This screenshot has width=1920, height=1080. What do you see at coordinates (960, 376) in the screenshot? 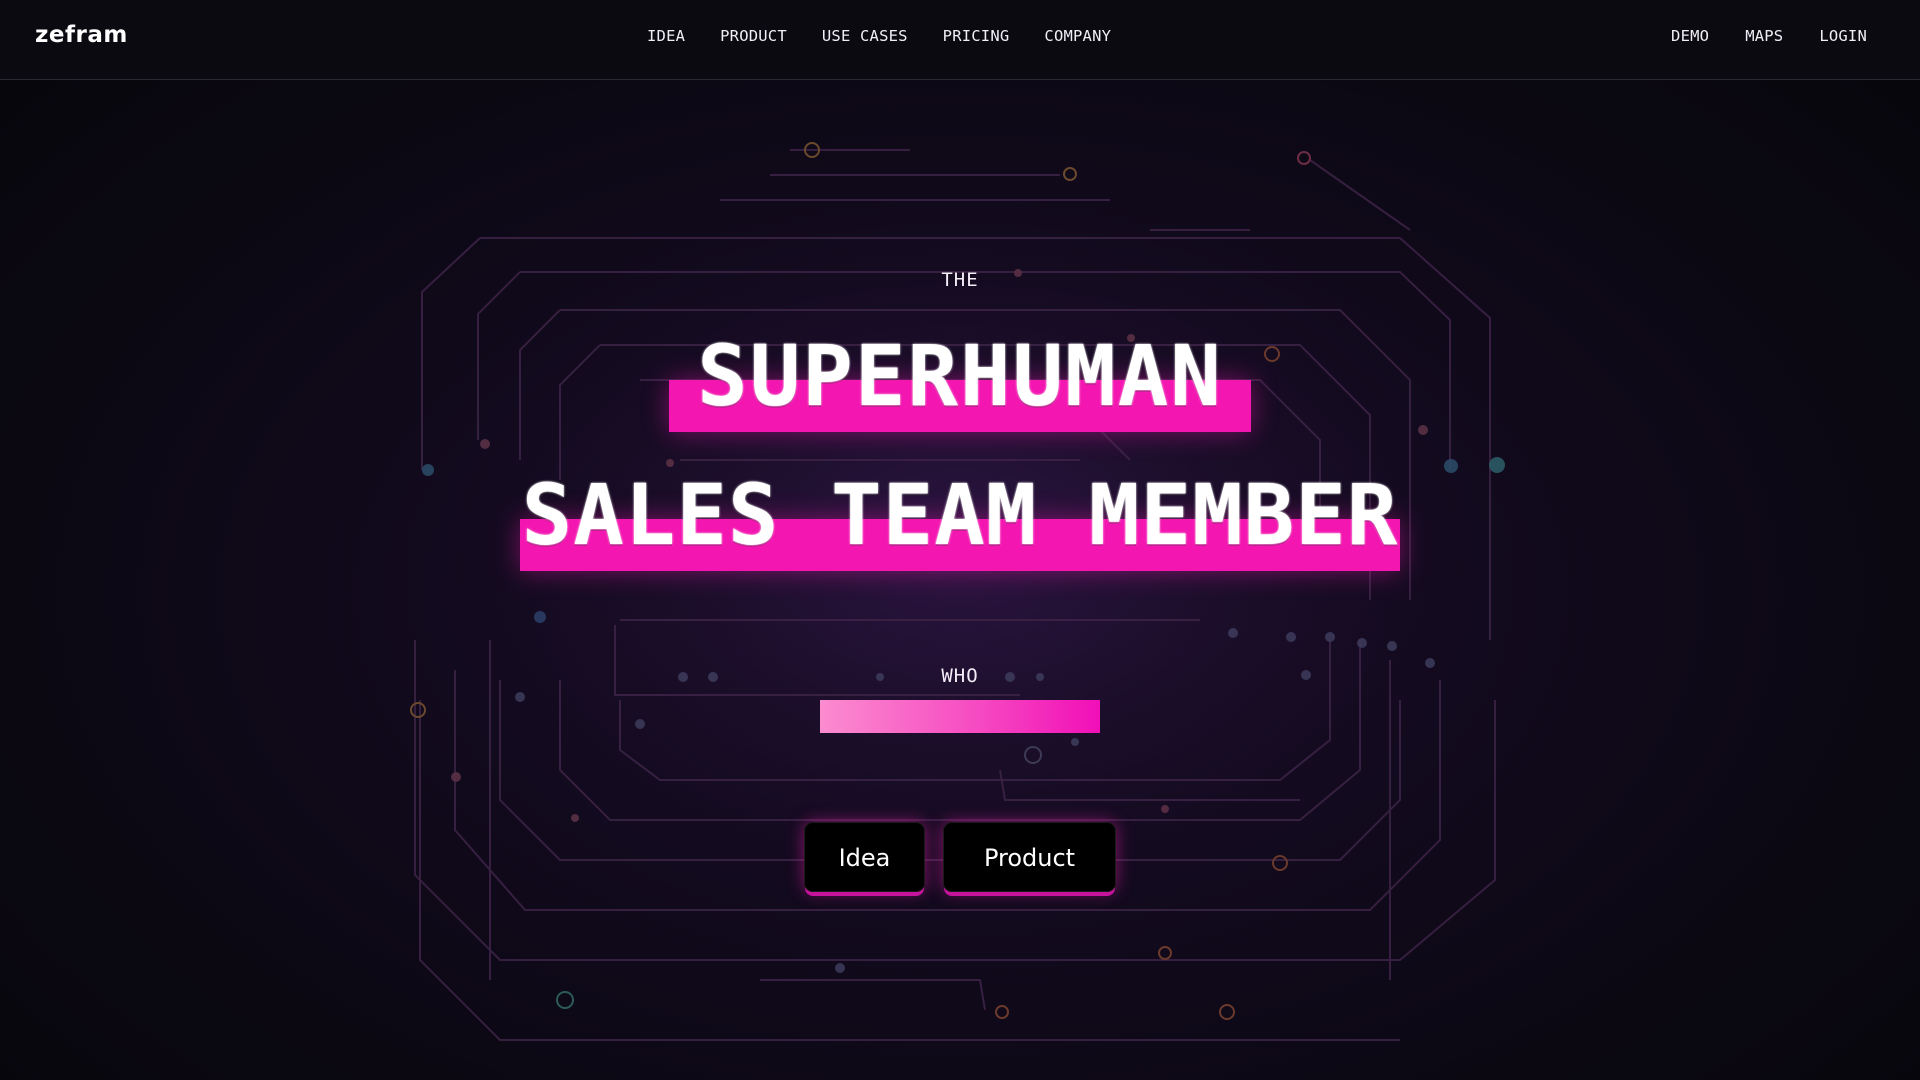
I see `headline-line-1: SUPERHUMAN` at bounding box center [960, 376].